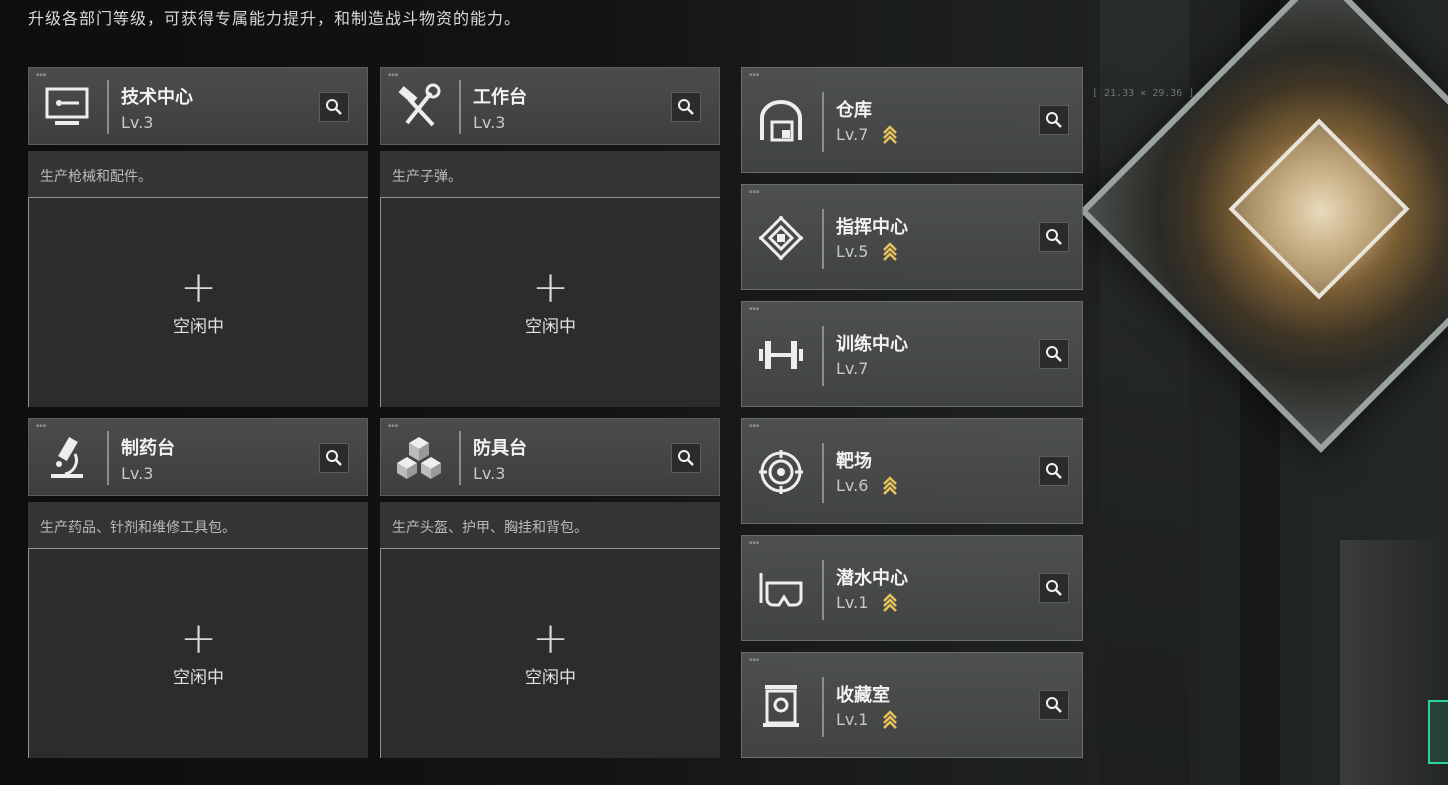 This screenshot has width=1448, height=785. What do you see at coordinates (490, 528) in the screenshot?
I see `dept-description: 生产头盔、护甲、胸挂和背包。` at bounding box center [490, 528].